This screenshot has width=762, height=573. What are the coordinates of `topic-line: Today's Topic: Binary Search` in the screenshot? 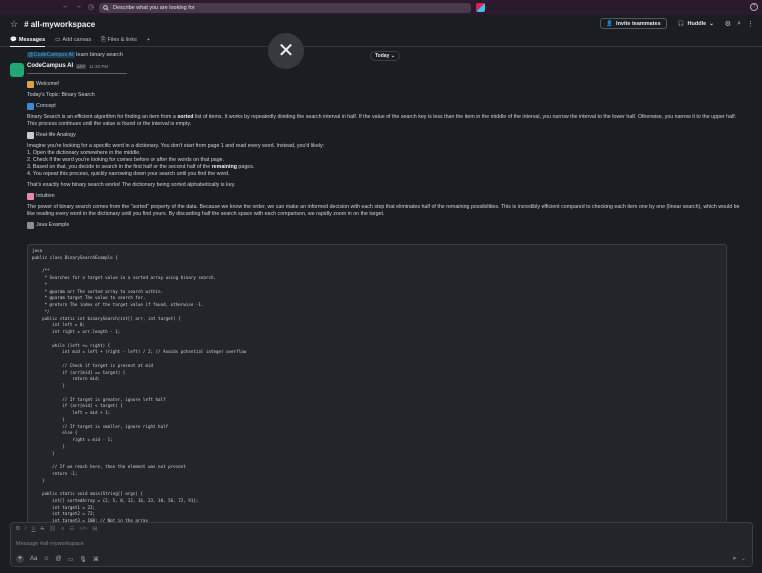 It's located at (61, 95).